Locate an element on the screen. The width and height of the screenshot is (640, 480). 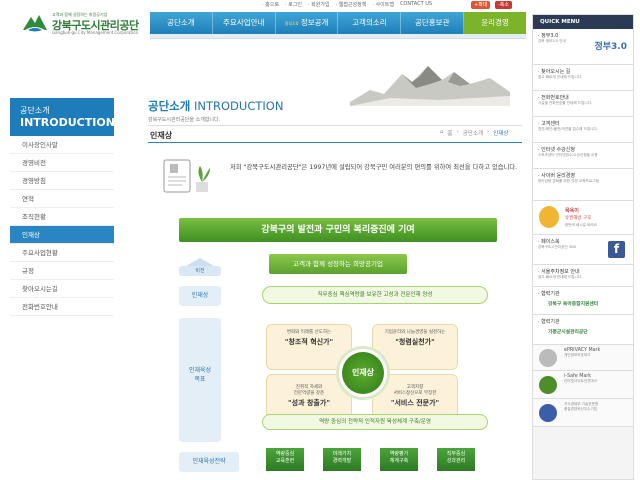
dev-goal-label: 인재육성 목표 is located at coordinates (200, 380).